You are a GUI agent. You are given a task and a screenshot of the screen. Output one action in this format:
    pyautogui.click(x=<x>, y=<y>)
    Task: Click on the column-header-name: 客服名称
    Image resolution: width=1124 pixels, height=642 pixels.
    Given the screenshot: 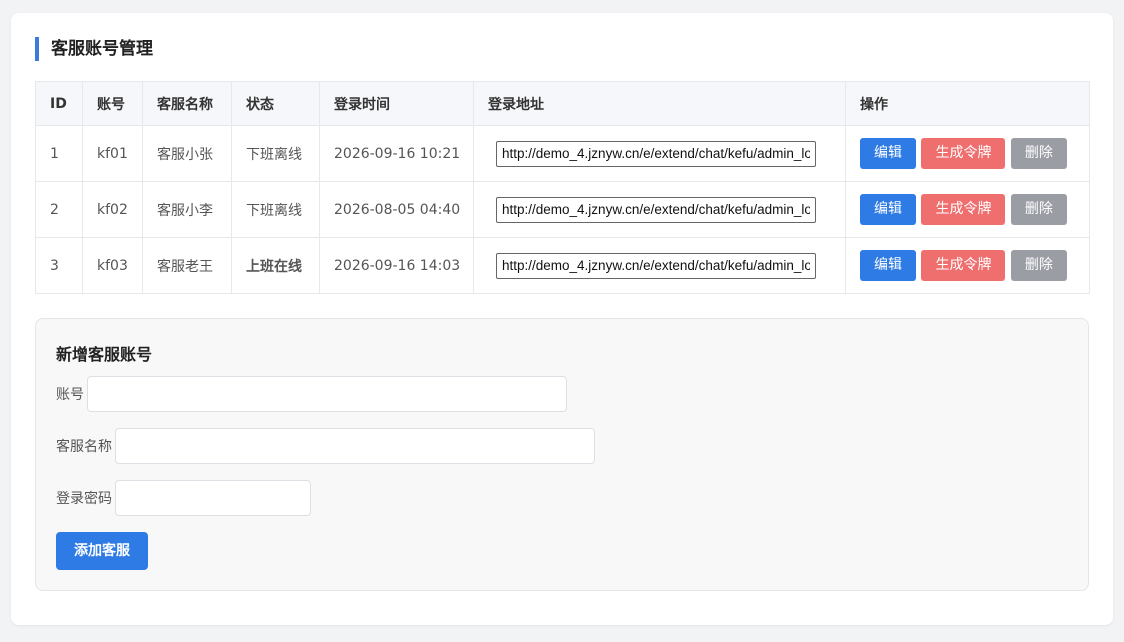 What is the action you would take?
    pyautogui.click(x=187, y=103)
    